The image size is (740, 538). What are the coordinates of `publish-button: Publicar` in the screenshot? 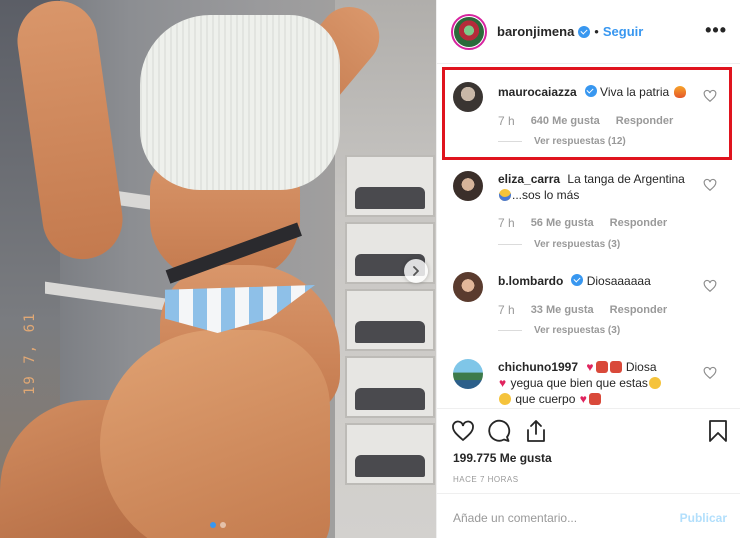 It's located at (703, 518).